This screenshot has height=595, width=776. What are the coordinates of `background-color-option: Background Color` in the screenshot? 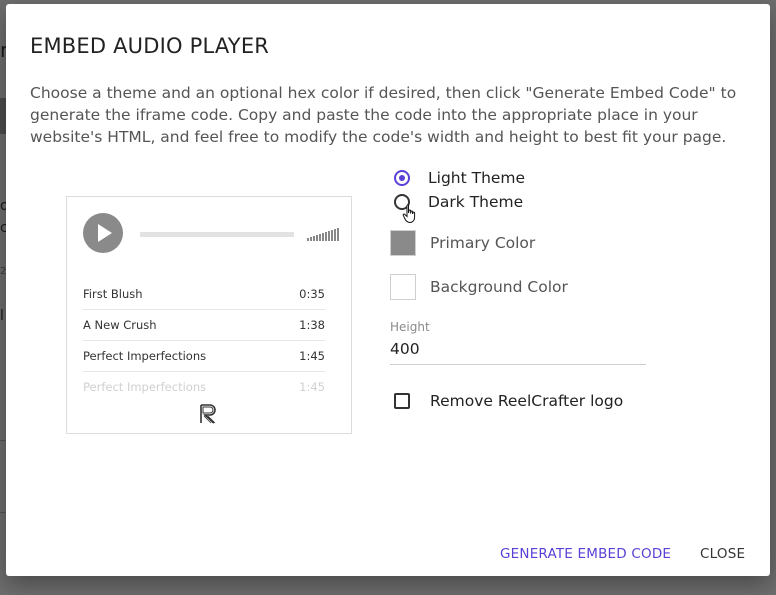 It's located at (479, 287).